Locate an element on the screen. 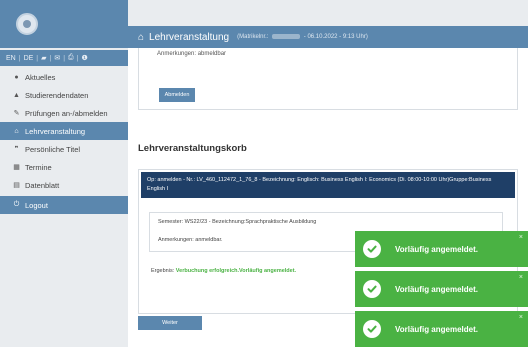 This screenshot has width=528, height=347. graduation-cap-icon: ▲ is located at coordinates (16, 95).